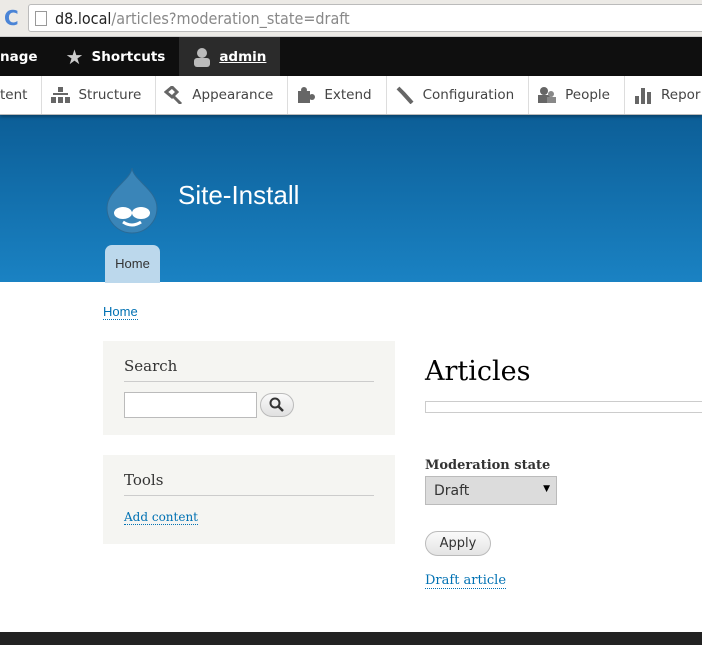  I want to click on apply-button: Apply, so click(458, 543).